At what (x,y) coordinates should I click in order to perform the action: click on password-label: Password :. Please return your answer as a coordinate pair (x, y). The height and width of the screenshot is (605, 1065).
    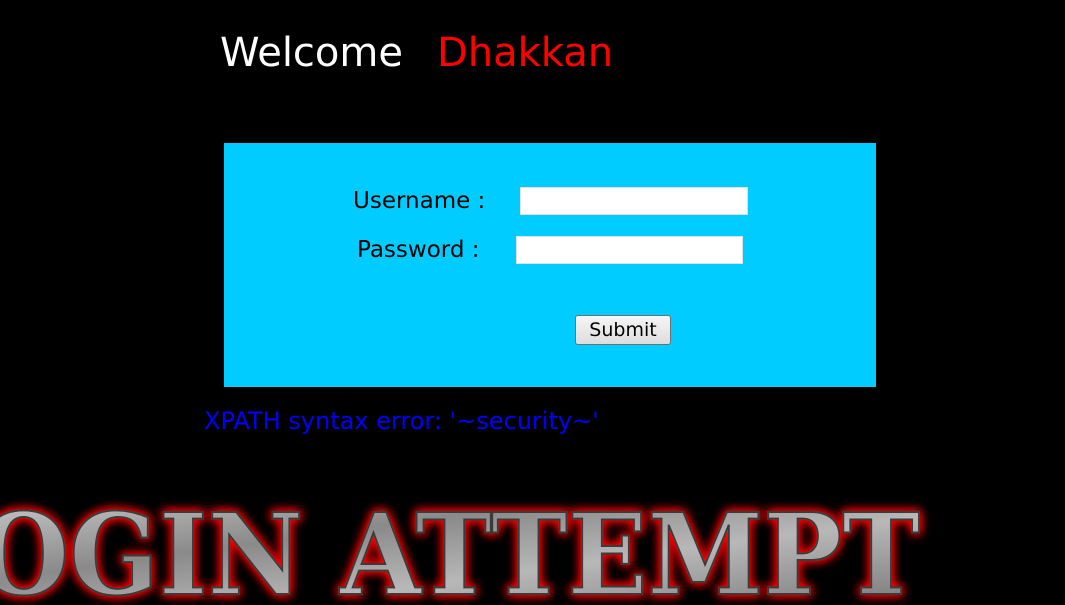
    Looking at the image, I should click on (418, 250).